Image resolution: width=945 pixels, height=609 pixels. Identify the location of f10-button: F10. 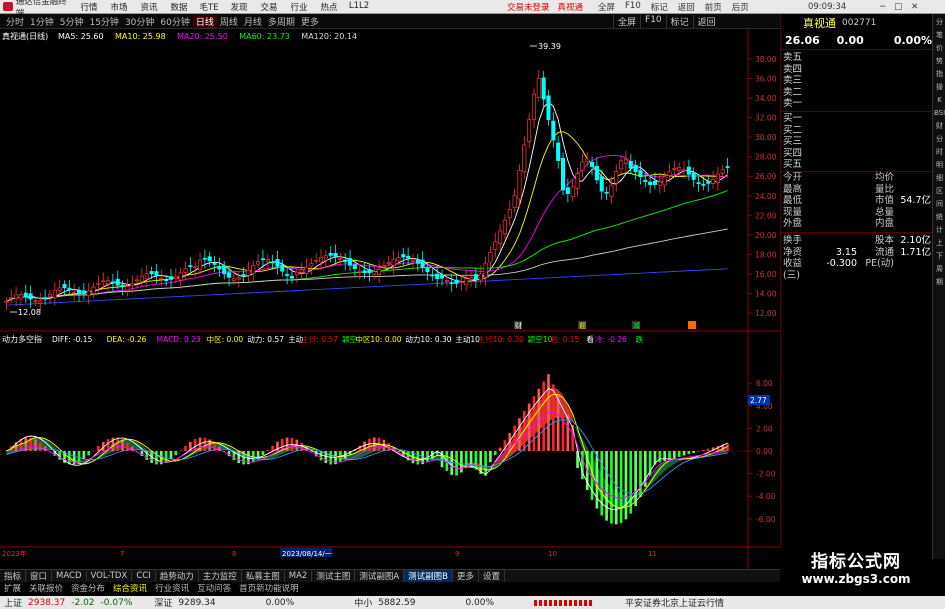
(633, 7).